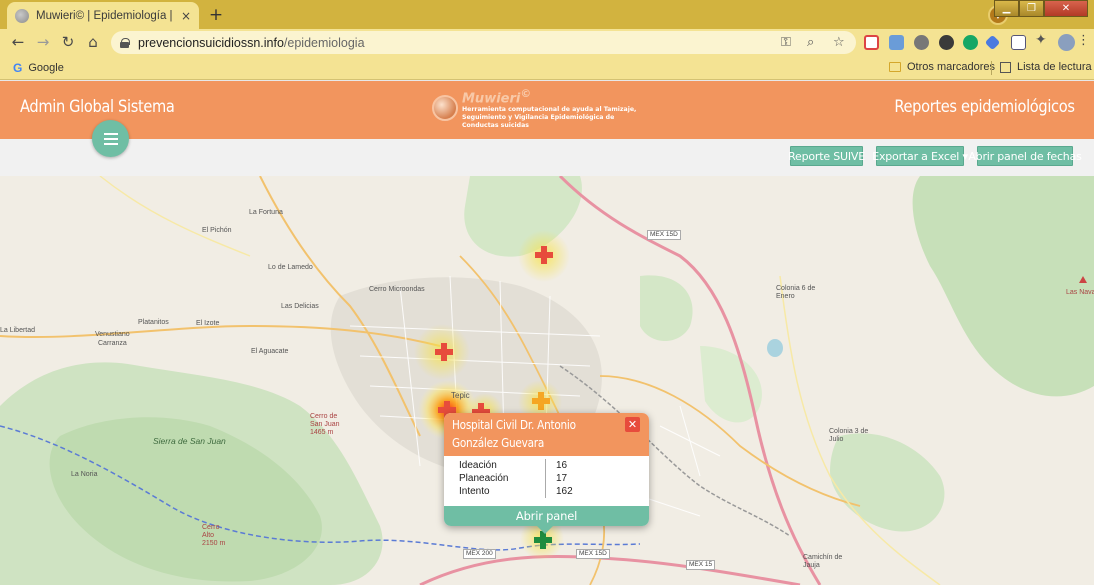 Image resolution: width=1094 pixels, height=585 pixels. Describe the element at coordinates (701, 565) in the screenshot. I see `highway-shield: MEX 15` at that location.